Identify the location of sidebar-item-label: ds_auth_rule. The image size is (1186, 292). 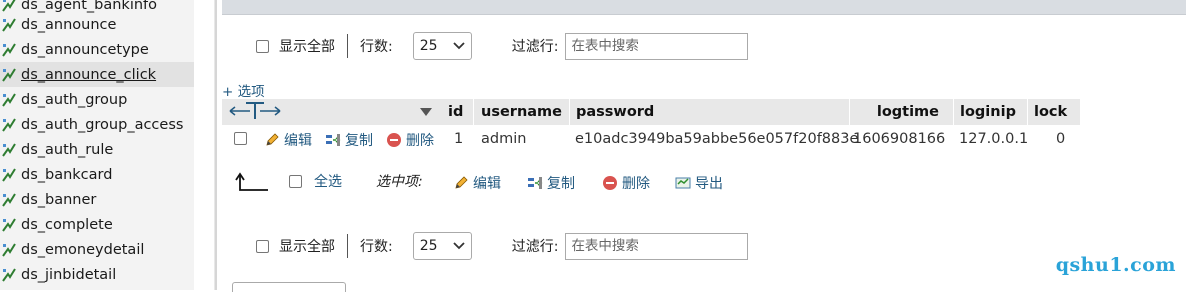
(67, 149).